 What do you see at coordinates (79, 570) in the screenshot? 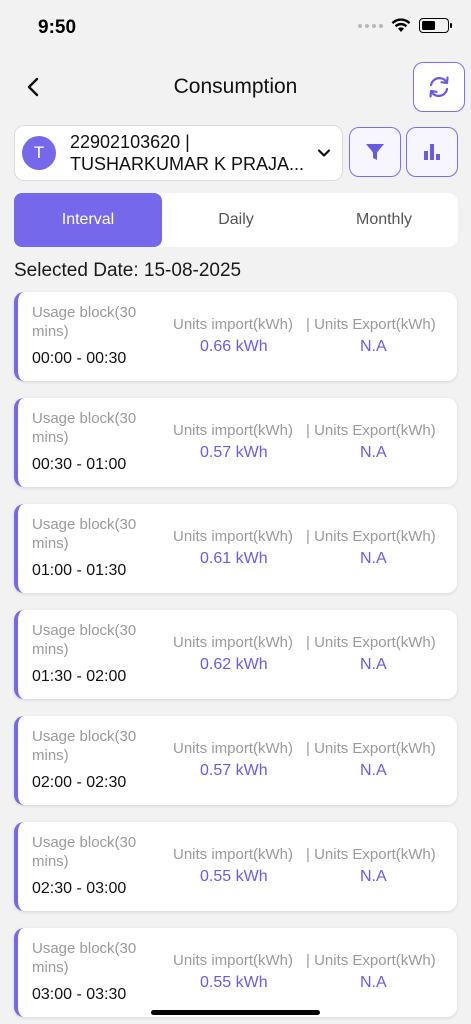
I see `interval-time: 01:00 - 01:30` at bounding box center [79, 570].